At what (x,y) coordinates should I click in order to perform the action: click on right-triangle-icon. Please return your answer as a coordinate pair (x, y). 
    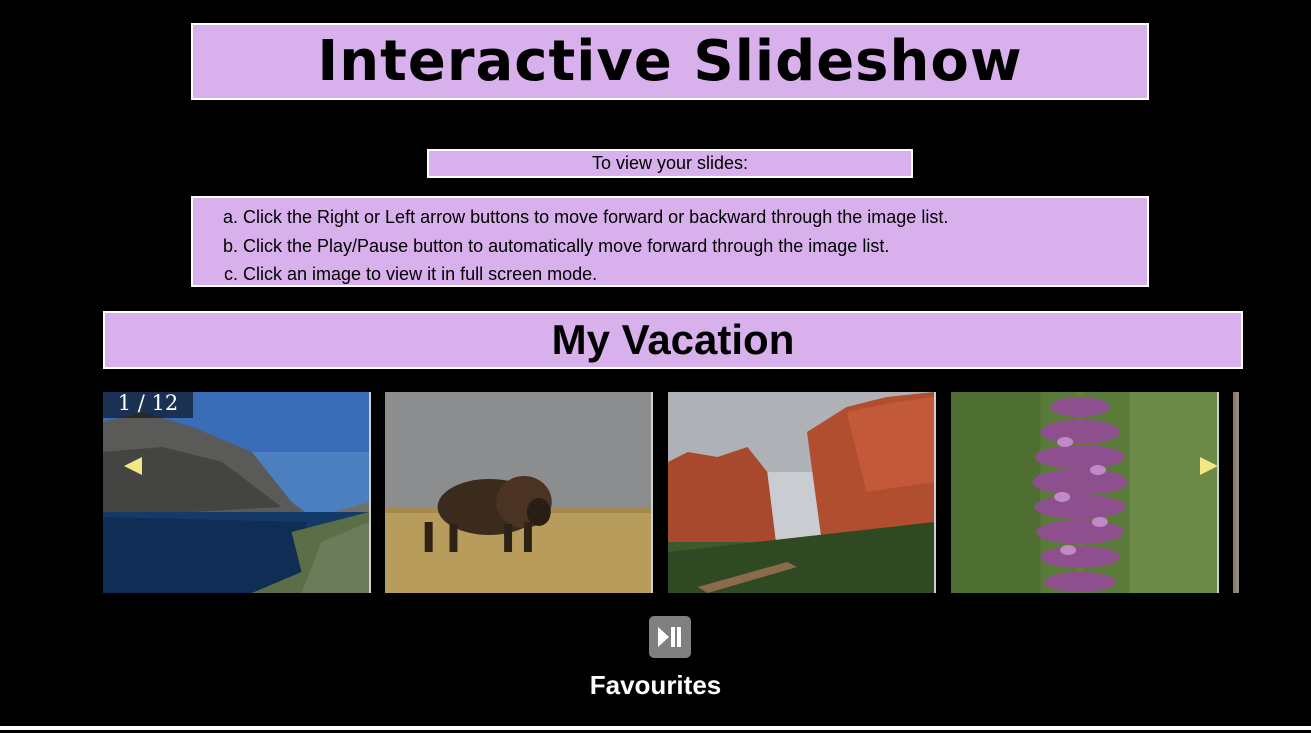
    Looking at the image, I should click on (1209, 466).